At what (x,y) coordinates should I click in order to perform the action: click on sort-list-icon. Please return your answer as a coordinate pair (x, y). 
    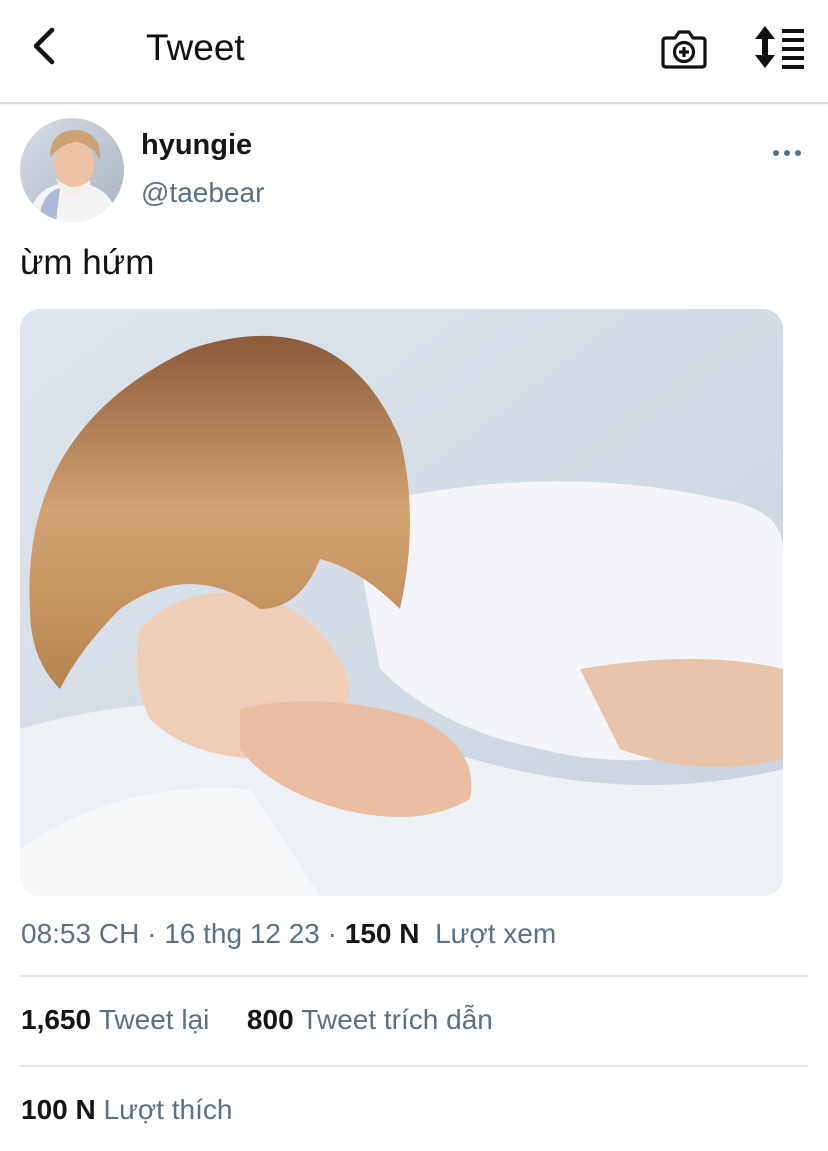
    Looking at the image, I should click on (779, 47).